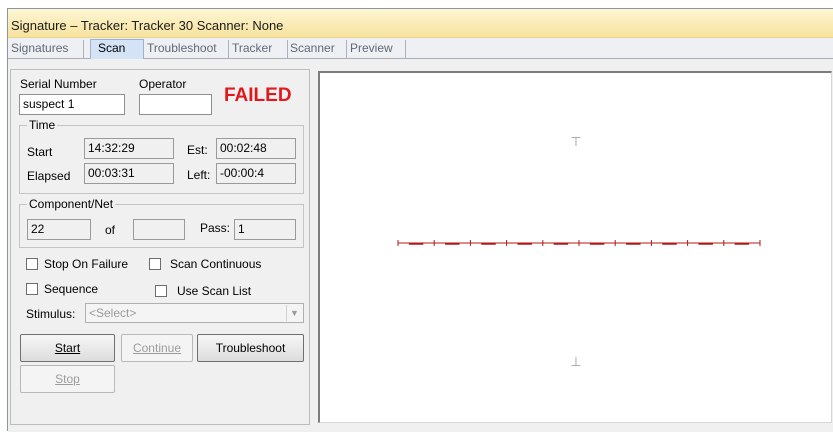  What do you see at coordinates (214, 291) in the screenshot?
I see `use-scan-list-label: Use Scan List` at bounding box center [214, 291].